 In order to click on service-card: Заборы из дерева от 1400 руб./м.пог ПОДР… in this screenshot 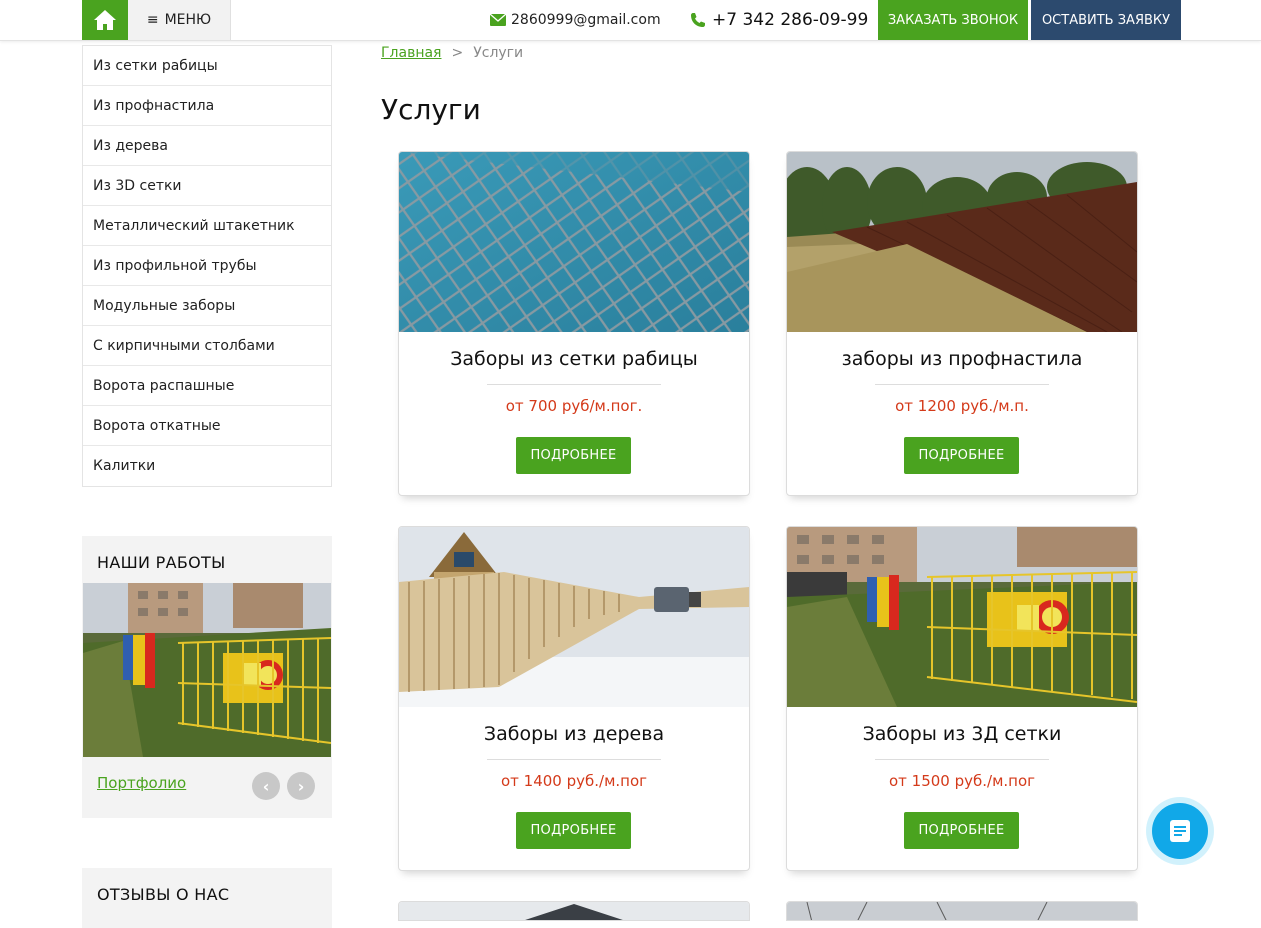, I will do `click(574, 698)`.